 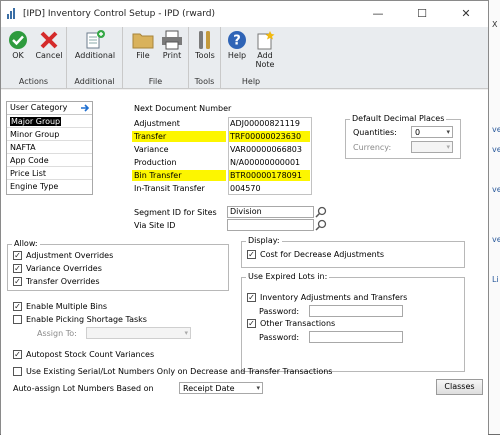 I want to click on file-button: File, so click(x=143, y=44).